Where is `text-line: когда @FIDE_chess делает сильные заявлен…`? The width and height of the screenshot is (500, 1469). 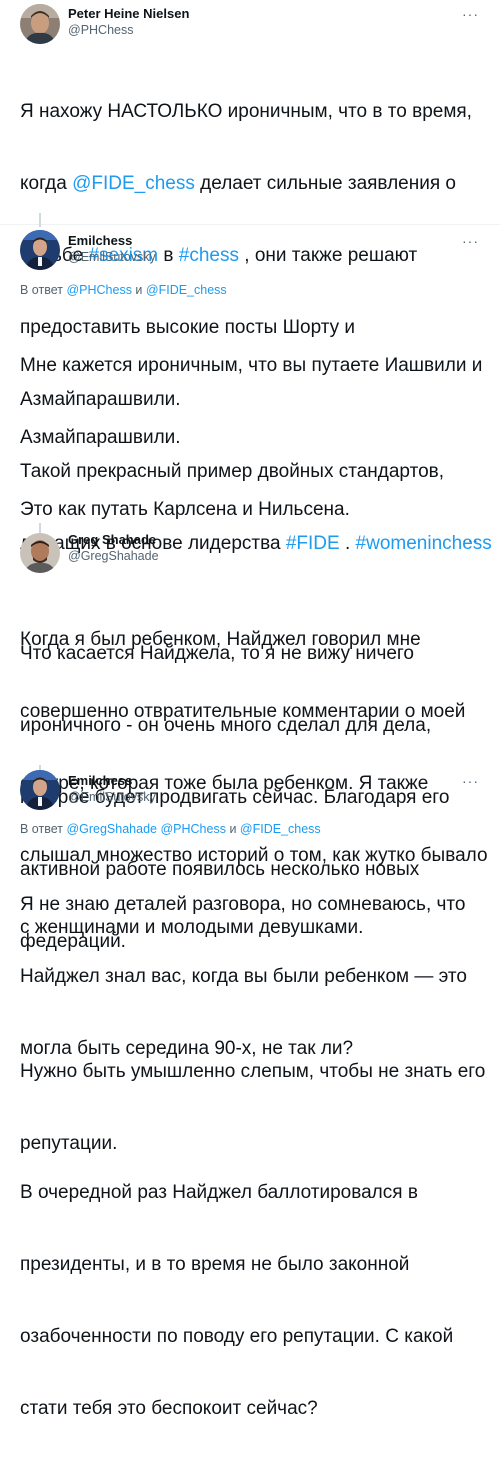 text-line: когда @FIDE_chess делает сильные заявлен… is located at coordinates (255, 184).